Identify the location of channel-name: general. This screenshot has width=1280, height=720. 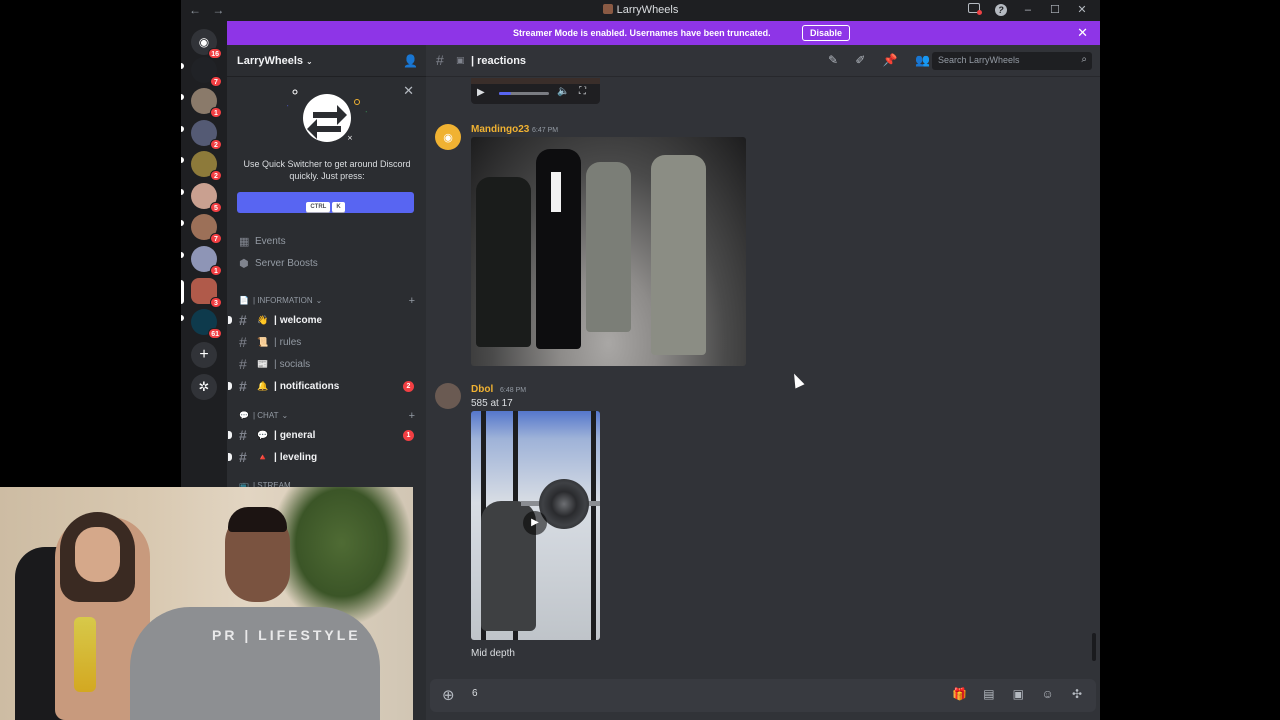
(297, 435).